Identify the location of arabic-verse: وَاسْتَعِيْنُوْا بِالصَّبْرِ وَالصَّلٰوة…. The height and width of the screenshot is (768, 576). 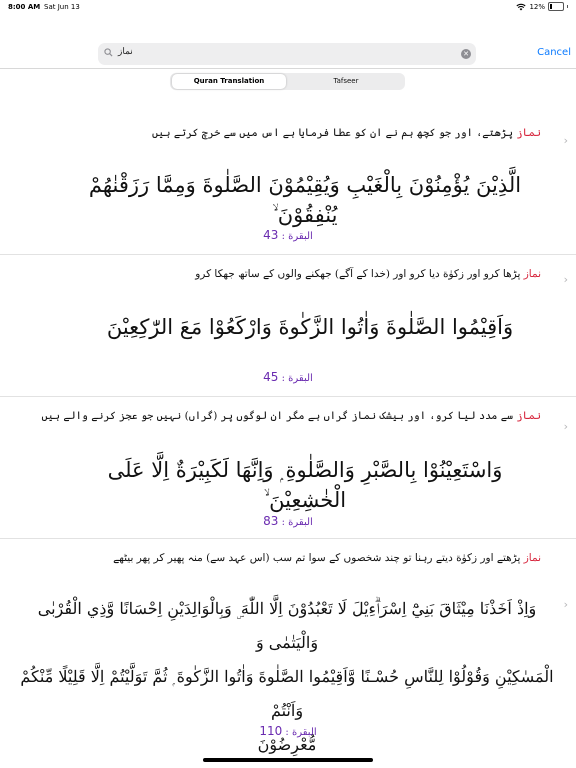
(305, 485).